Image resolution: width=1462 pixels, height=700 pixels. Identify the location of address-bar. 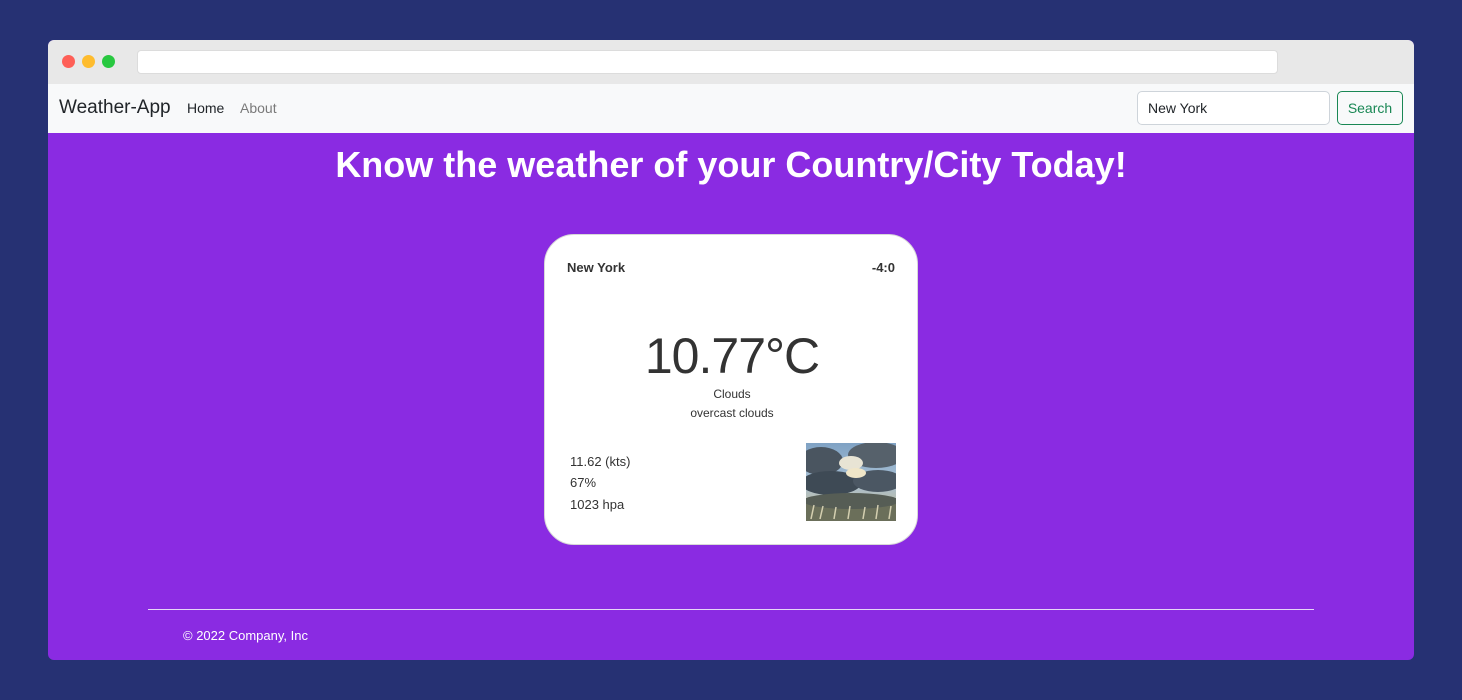
(707, 62).